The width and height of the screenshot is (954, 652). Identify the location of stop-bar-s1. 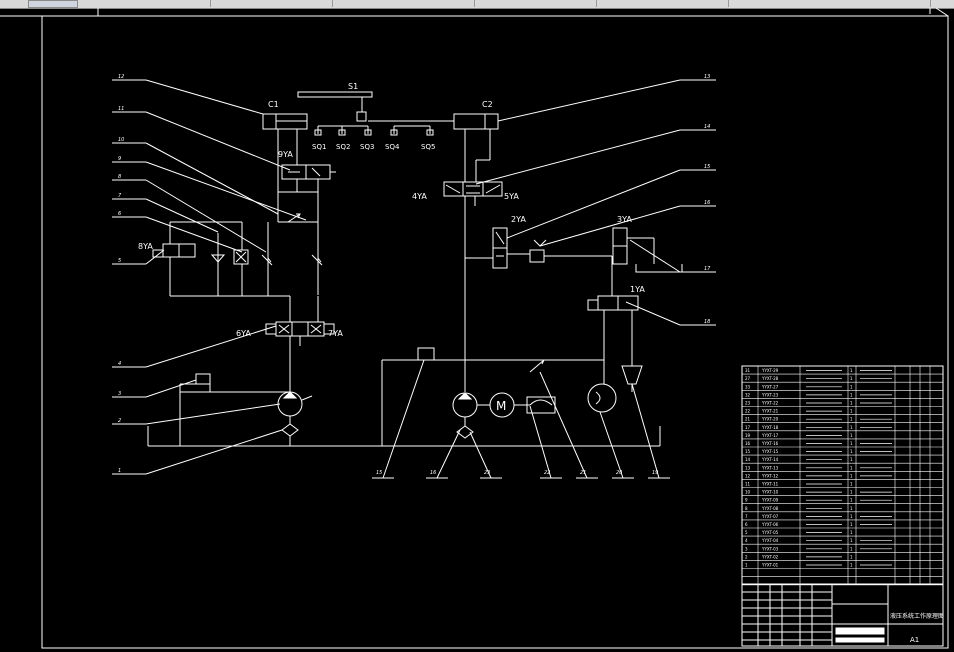
(335, 94).